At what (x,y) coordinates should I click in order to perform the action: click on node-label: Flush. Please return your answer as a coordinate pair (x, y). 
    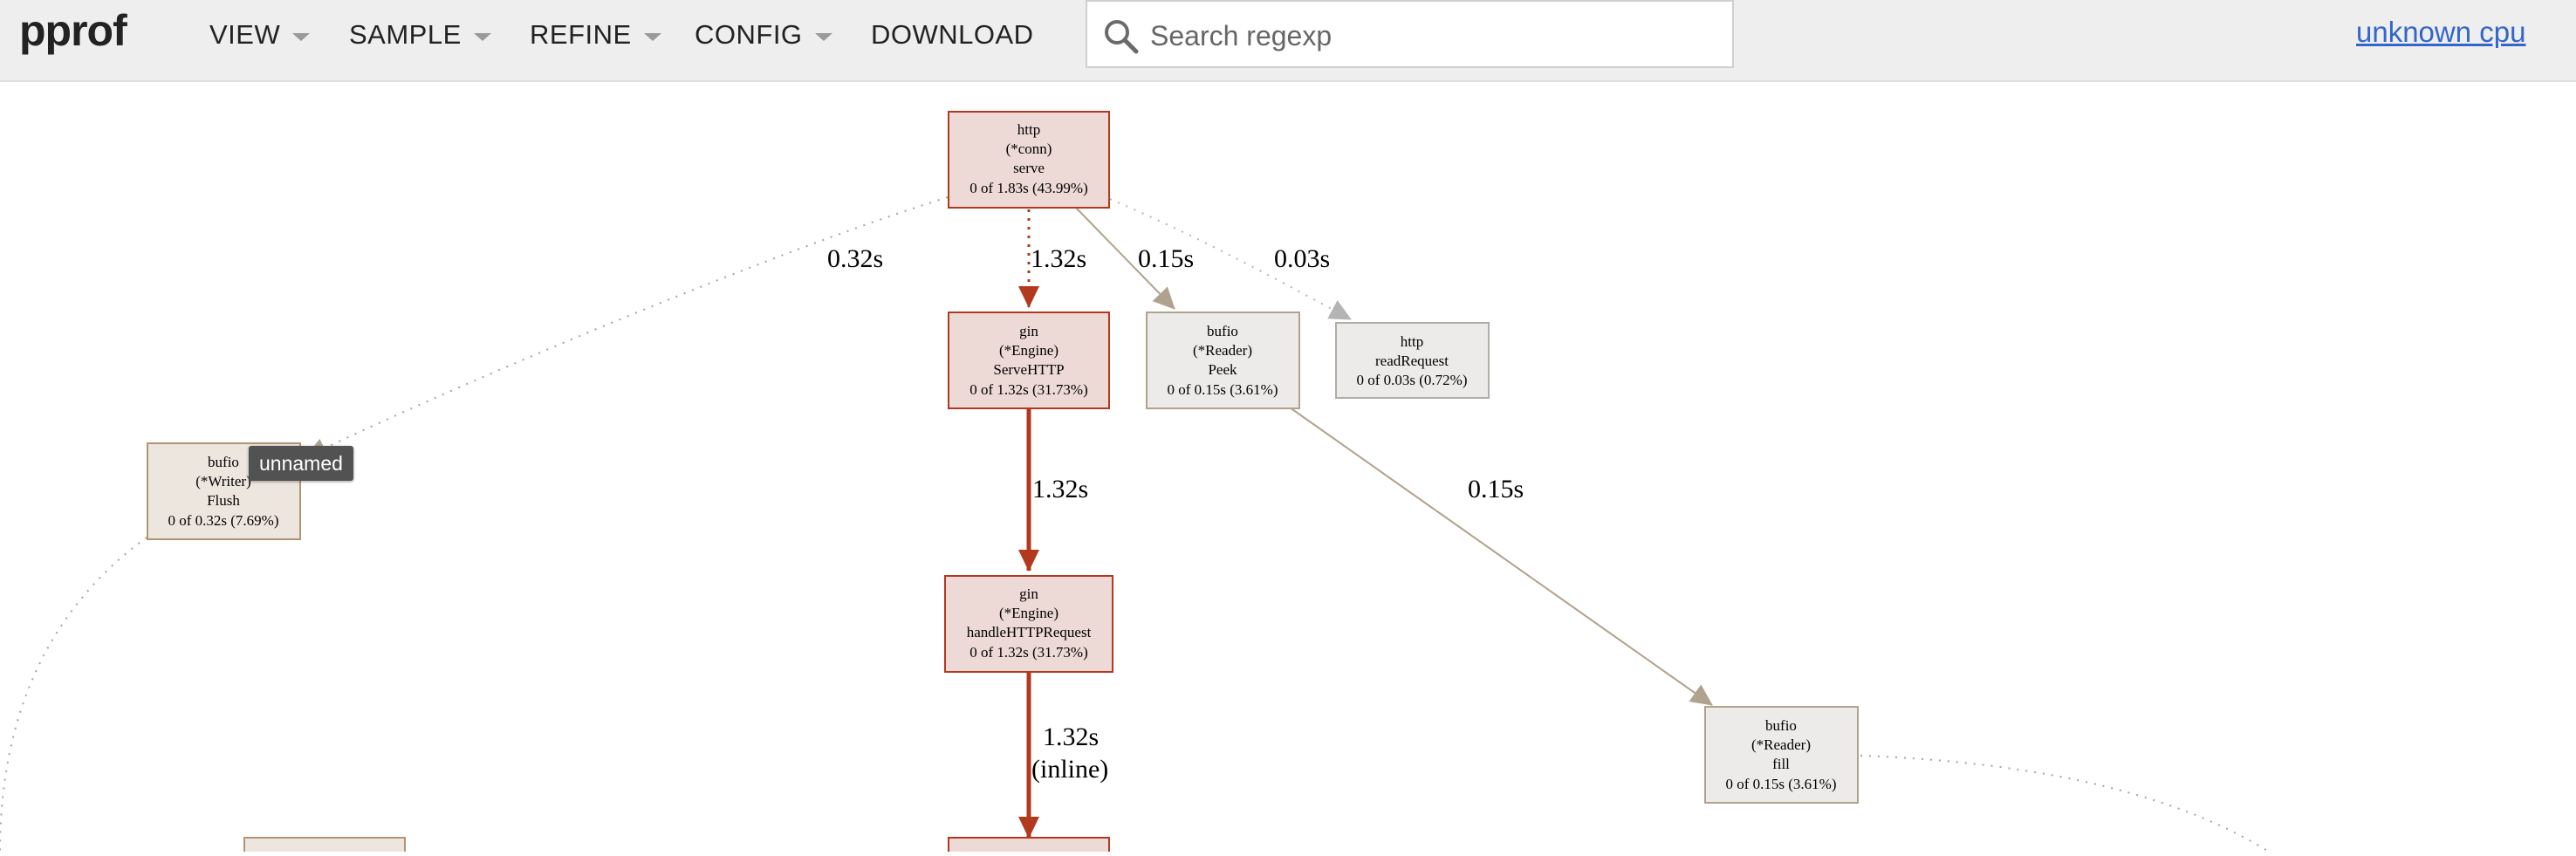
    Looking at the image, I should click on (224, 500).